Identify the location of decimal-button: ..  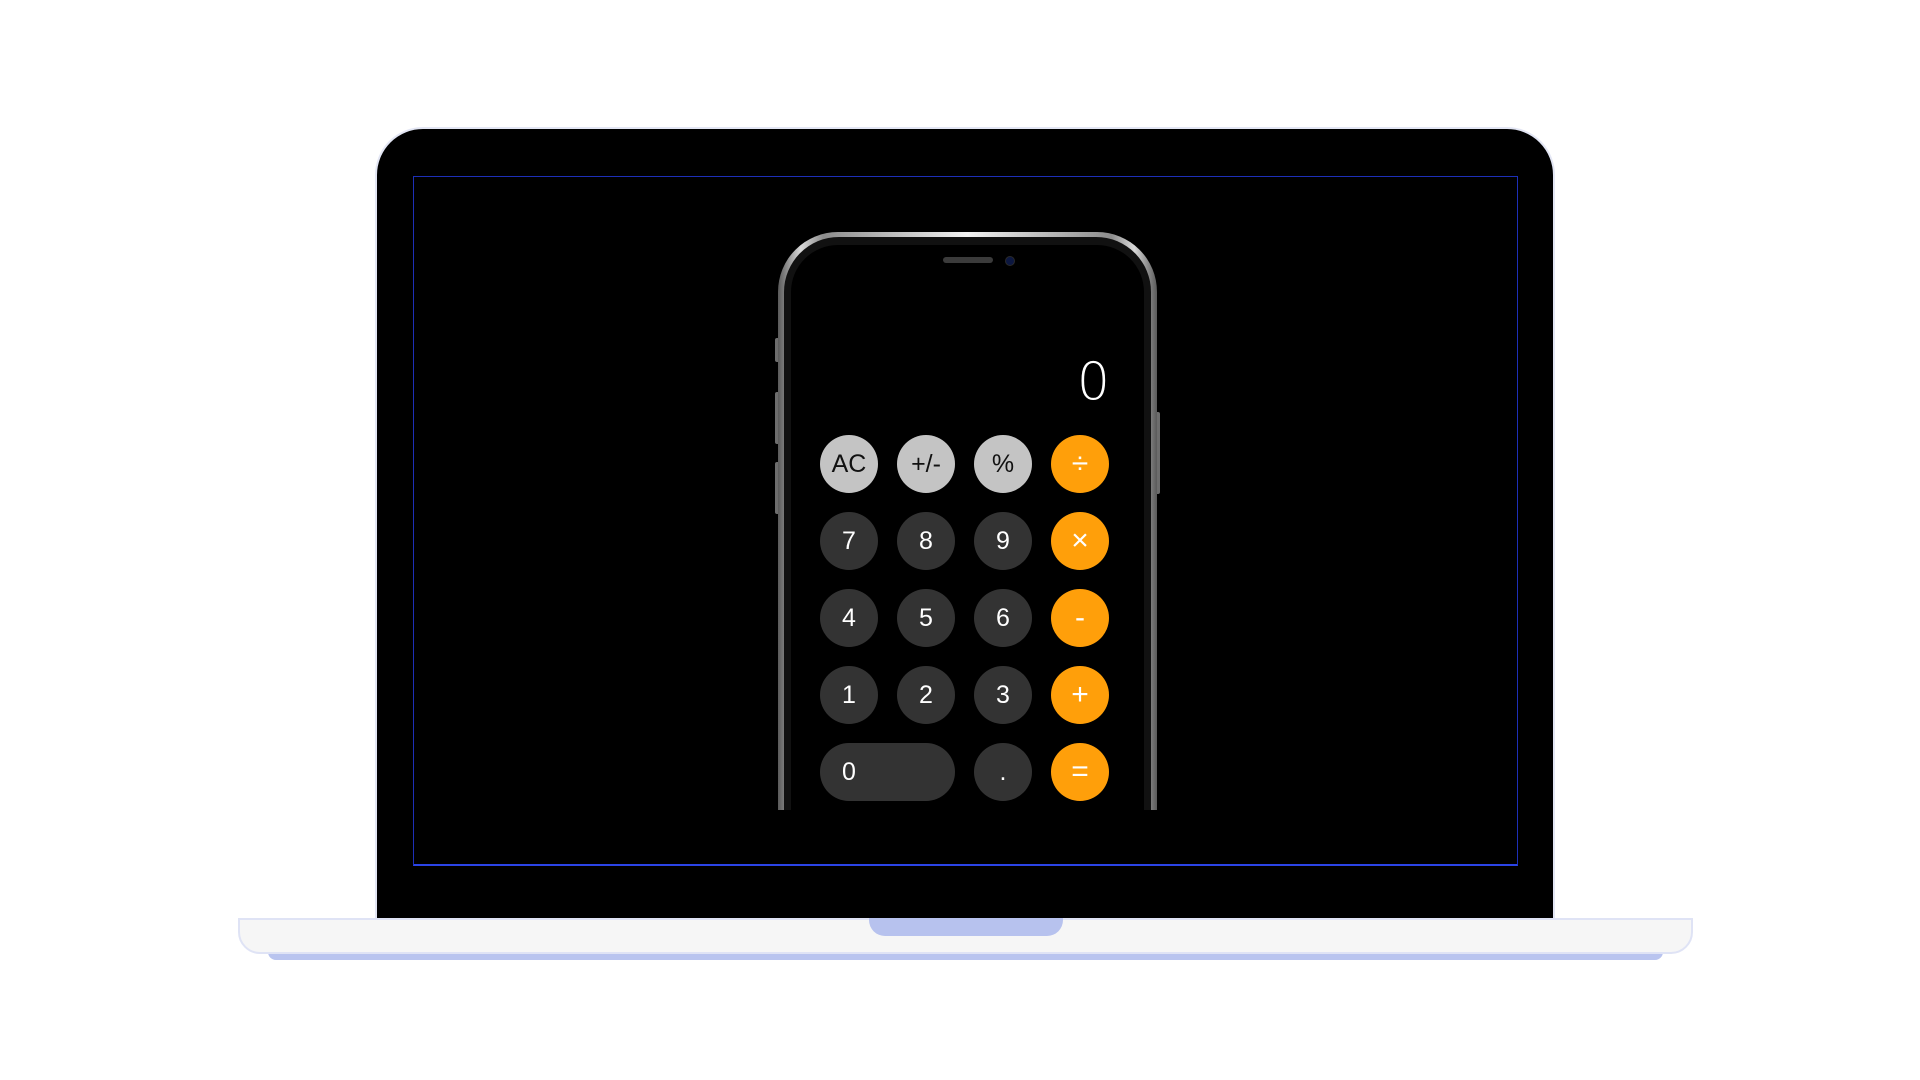
(1003, 772).